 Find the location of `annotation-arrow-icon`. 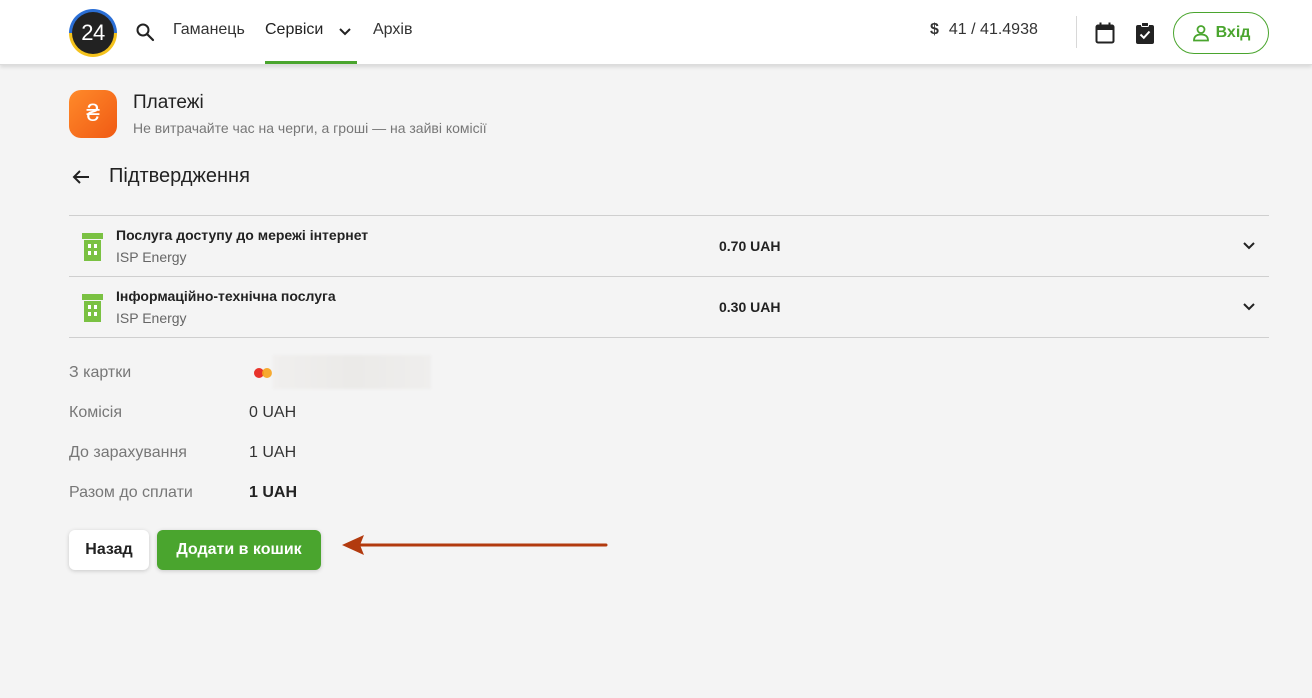

annotation-arrow-icon is located at coordinates (475, 545).